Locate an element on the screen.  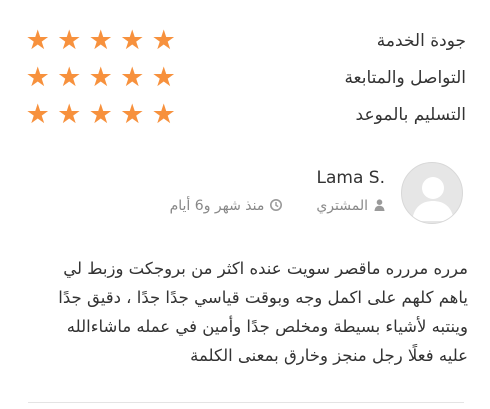
reviewer-info: Lama S. المشتري منذ شهر و6 أيام is located at coordinates (277, 188).